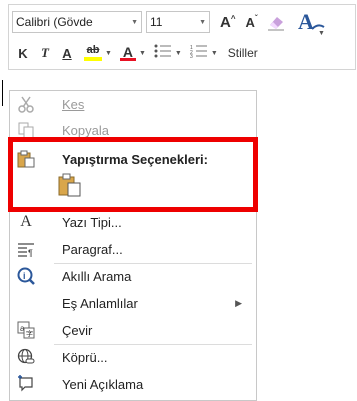 The height and width of the screenshot is (401, 357). Describe the element at coordinates (162, 50) in the screenshot. I see `bullet-list-icon` at that location.